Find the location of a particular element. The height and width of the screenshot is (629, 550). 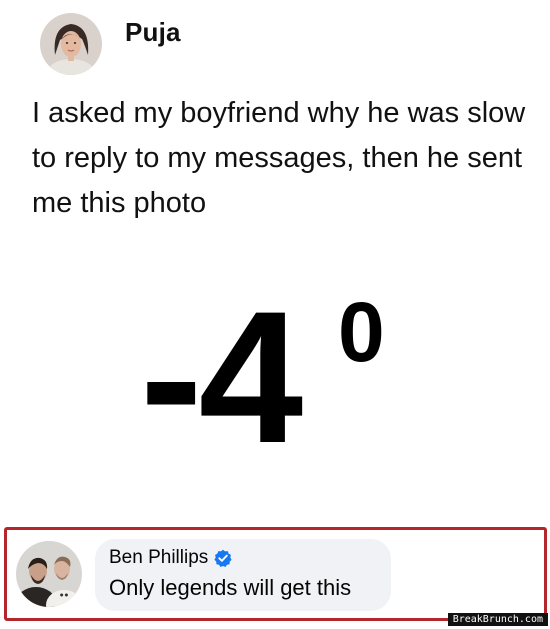

author-avatar-image is located at coordinates (71, 44).